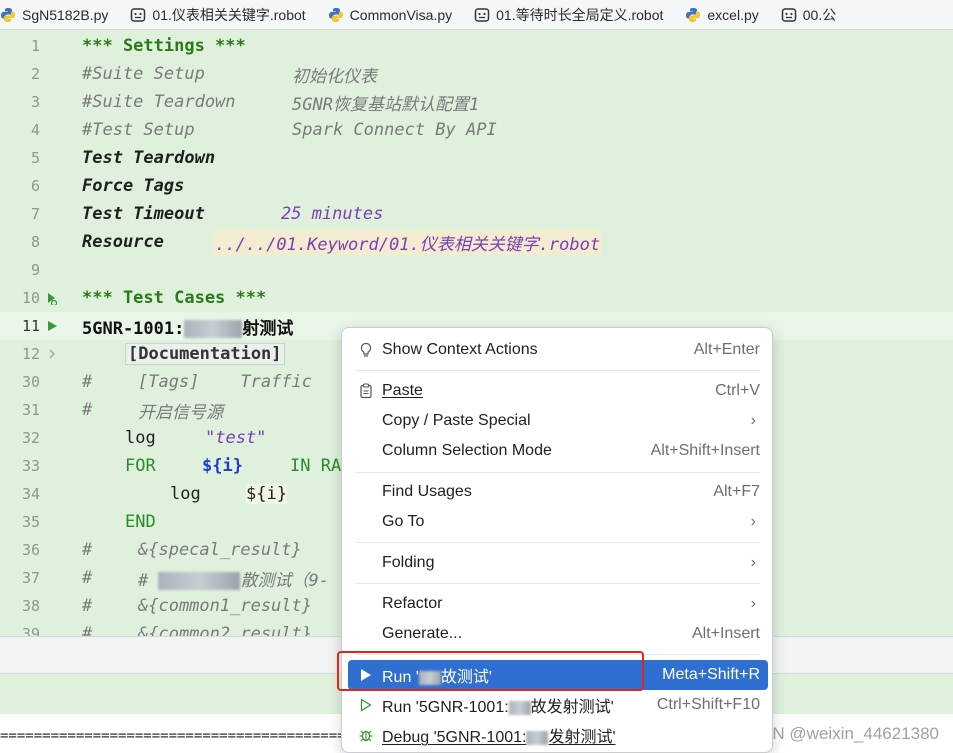 The width and height of the screenshot is (953, 753). Describe the element at coordinates (366, 391) in the screenshot. I see `clipboard-icon` at that location.